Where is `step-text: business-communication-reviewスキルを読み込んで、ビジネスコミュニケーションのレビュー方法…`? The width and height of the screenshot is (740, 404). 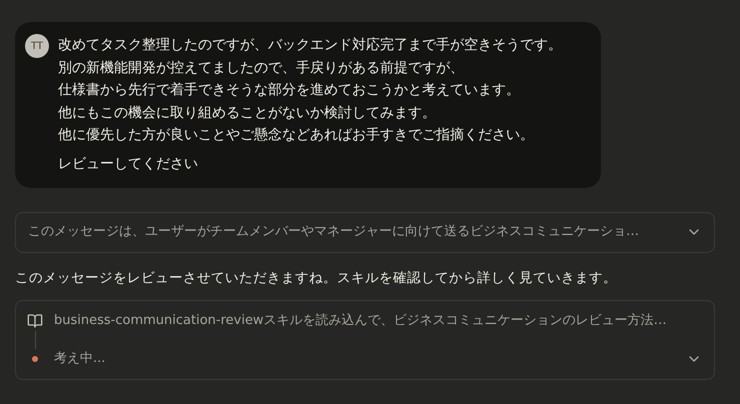 step-text: business-communication-reviewスキルを読み込んで、ビジネスコミュニケーションのレビュー方法… is located at coordinates (360, 321).